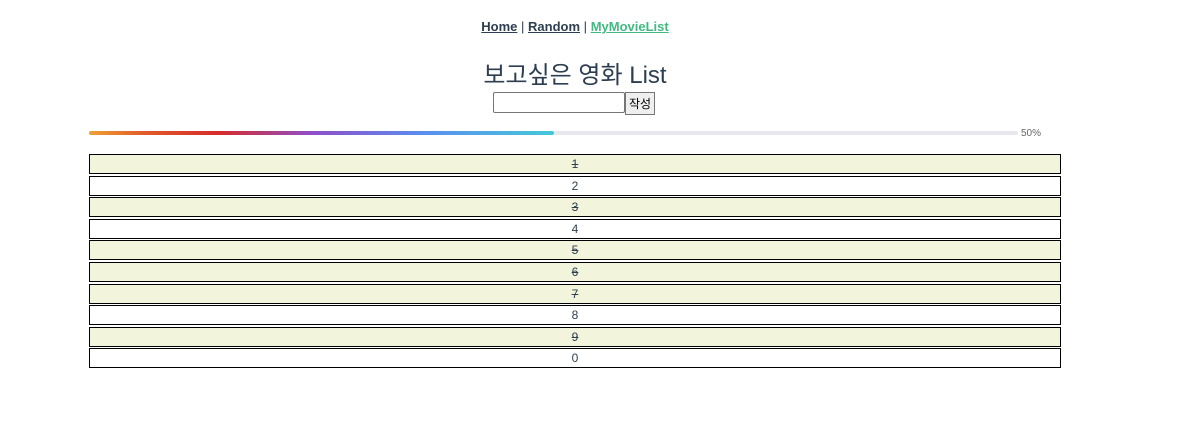 Image resolution: width=1178 pixels, height=429 pixels. I want to click on list-item: 5, so click(575, 250).